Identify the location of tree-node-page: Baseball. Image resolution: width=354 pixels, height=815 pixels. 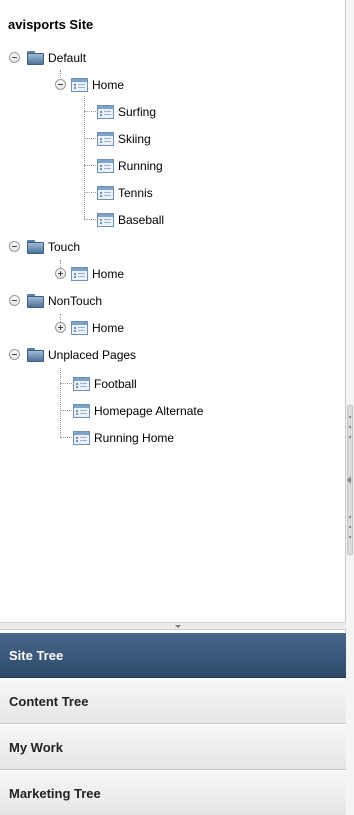
(130, 220).